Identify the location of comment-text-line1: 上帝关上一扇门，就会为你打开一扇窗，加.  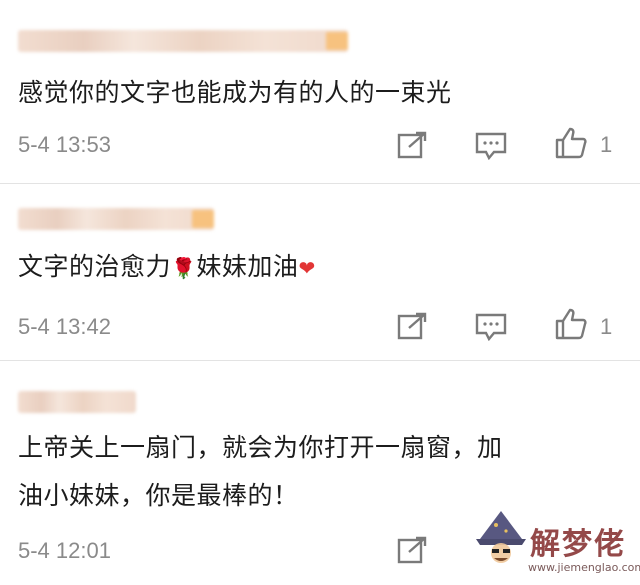
(260, 447).